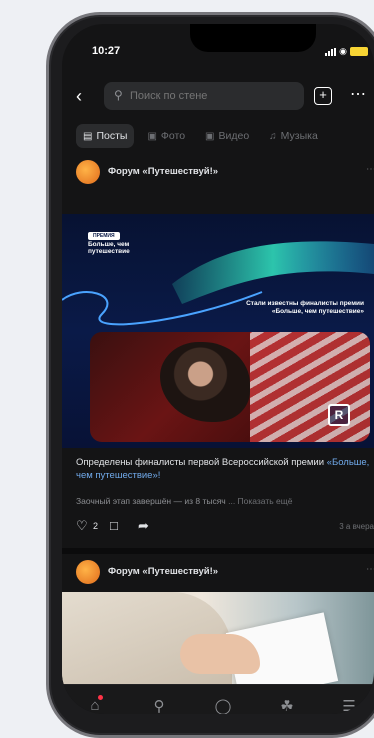 This screenshot has width=374, height=738. What do you see at coordinates (100, 697) in the screenshot?
I see `notification-dot` at bounding box center [100, 697].